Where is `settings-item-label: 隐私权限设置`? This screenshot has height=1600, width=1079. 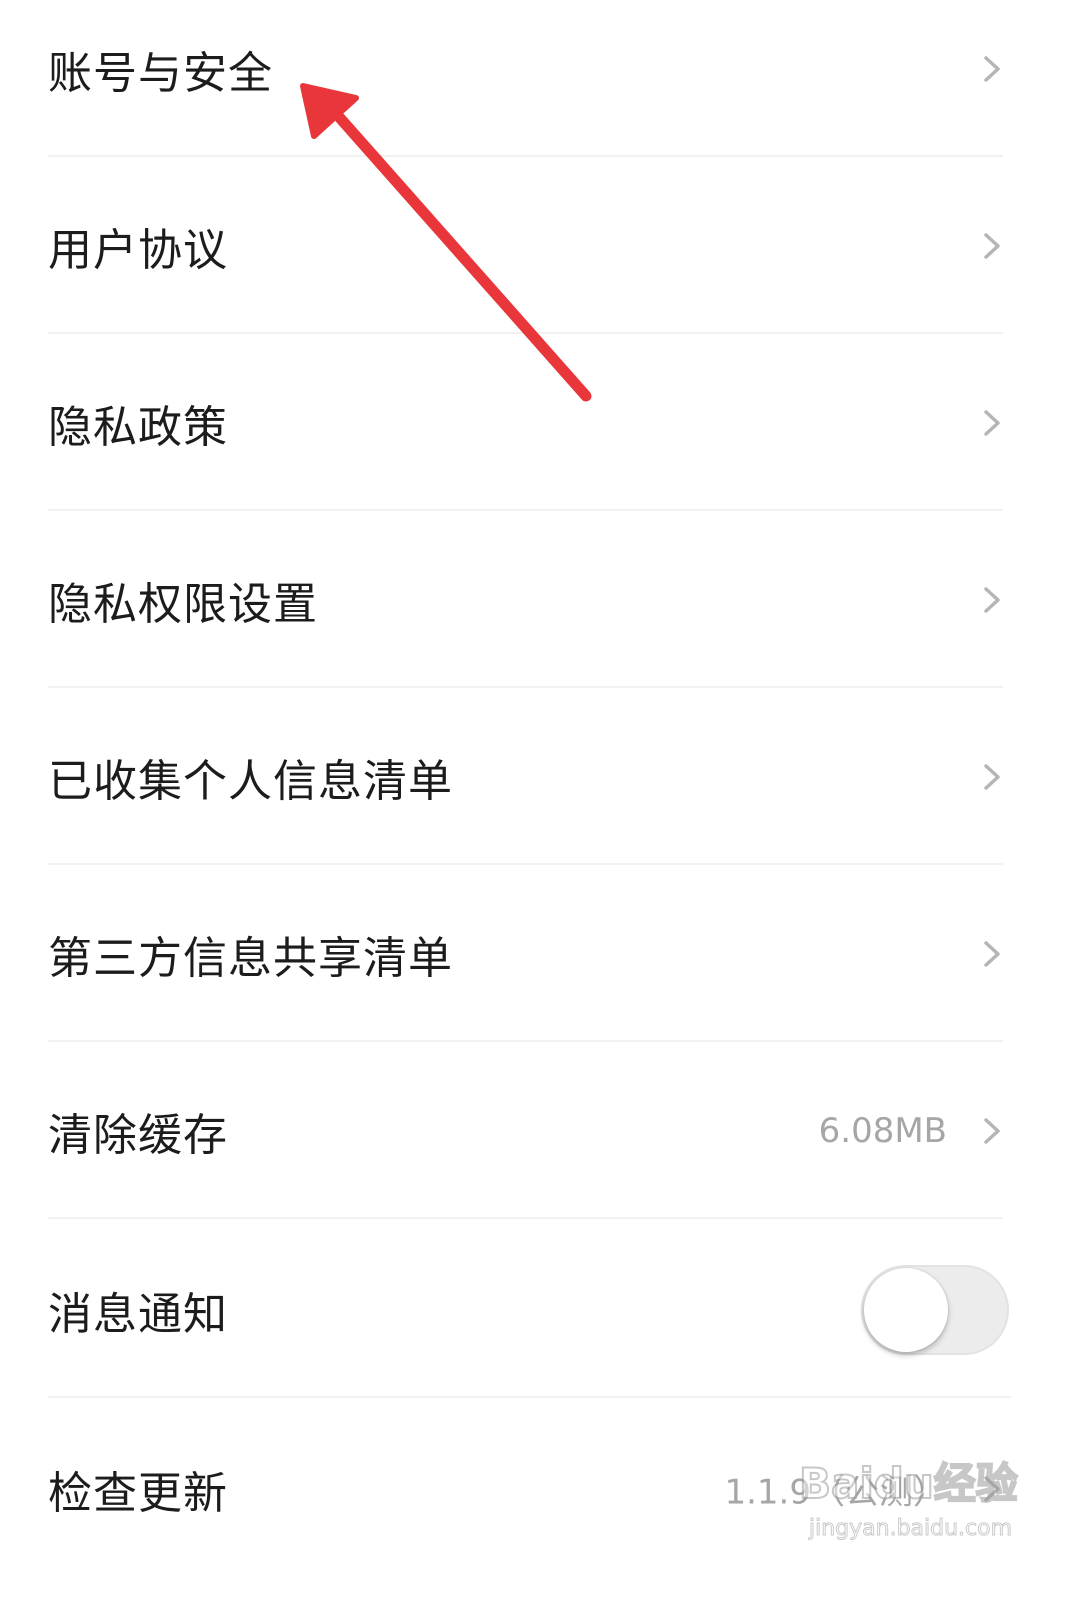 settings-item-label: 隐私权限设置 is located at coordinates (183, 604).